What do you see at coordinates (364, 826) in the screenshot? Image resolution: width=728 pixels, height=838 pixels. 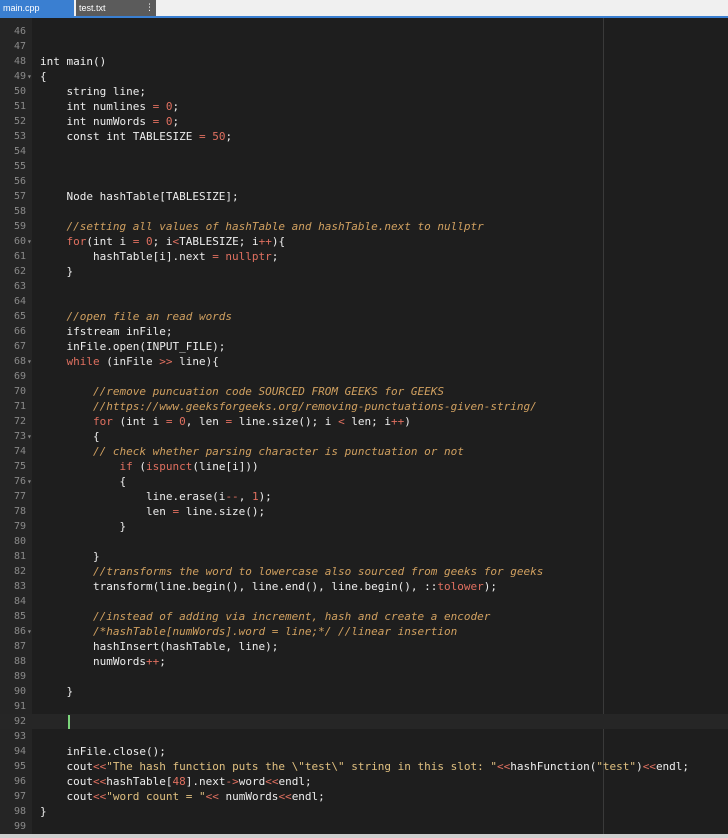 I see `code-line: 99` at bounding box center [364, 826].